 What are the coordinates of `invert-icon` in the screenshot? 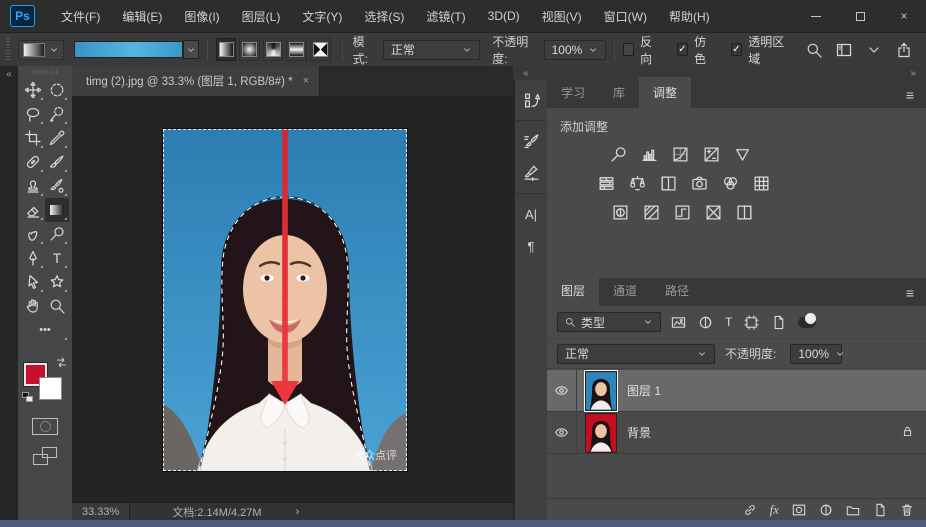 It's located at (620, 212).